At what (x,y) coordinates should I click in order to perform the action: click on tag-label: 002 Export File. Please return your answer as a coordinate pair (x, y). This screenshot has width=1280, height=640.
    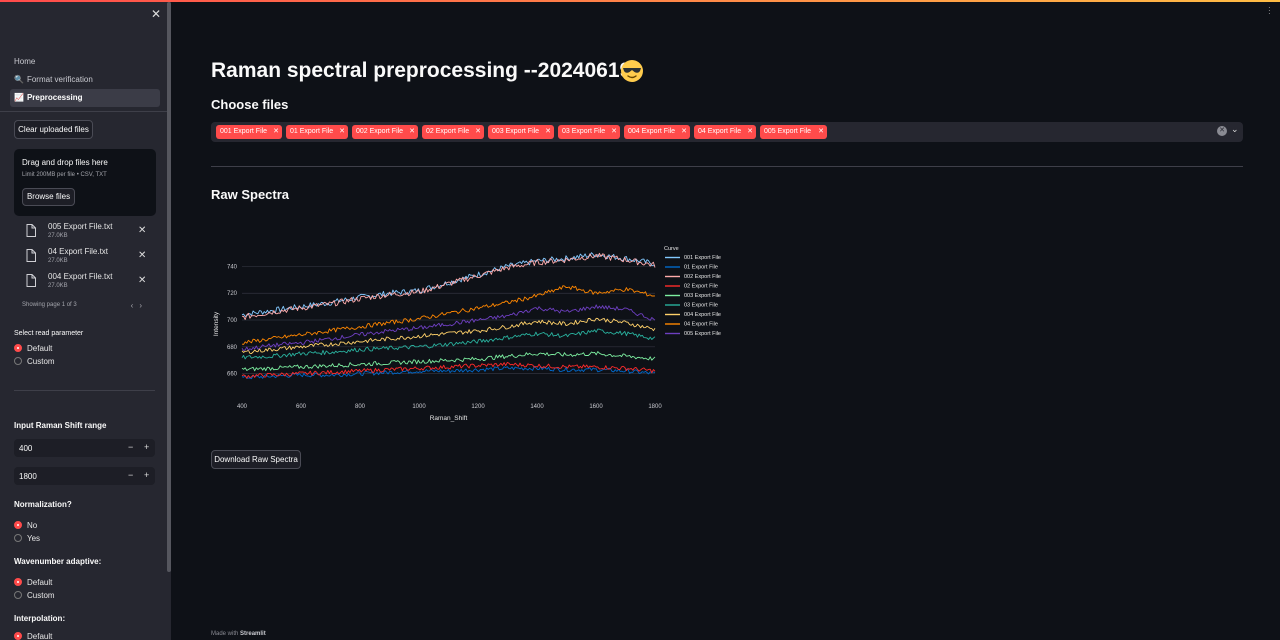
    Looking at the image, I should click on (380, 131).